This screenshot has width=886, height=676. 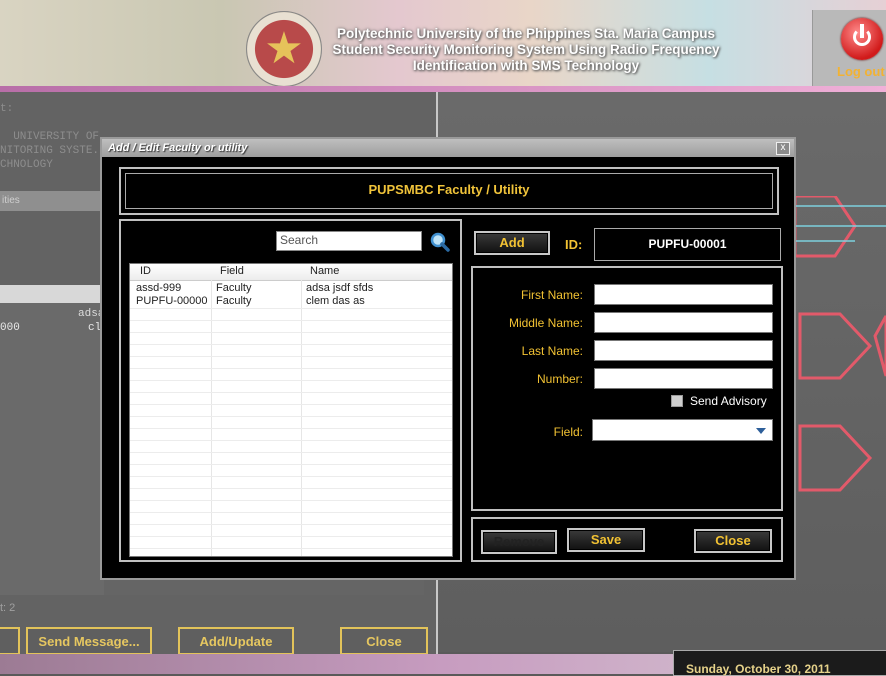 What do you see at coordinates (448, 148) in the screenshot?
I see `dialog-titlebar: Add / Edit Faculty or utility x` at bounding box center [448, 148].